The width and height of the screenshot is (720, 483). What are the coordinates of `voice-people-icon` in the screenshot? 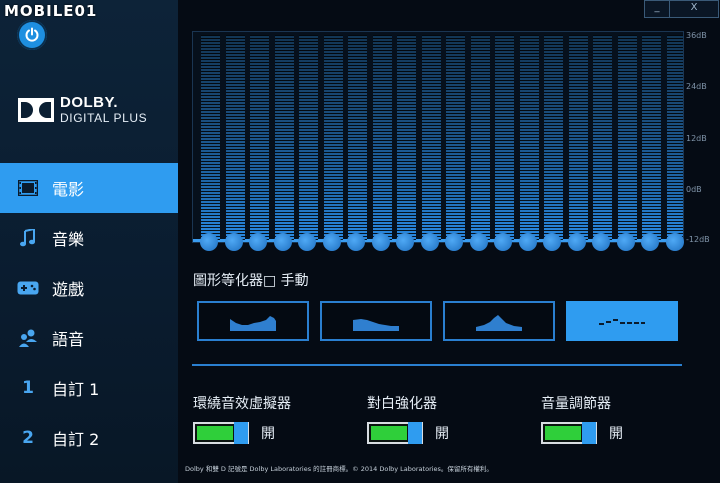 It's located at (28, 338).